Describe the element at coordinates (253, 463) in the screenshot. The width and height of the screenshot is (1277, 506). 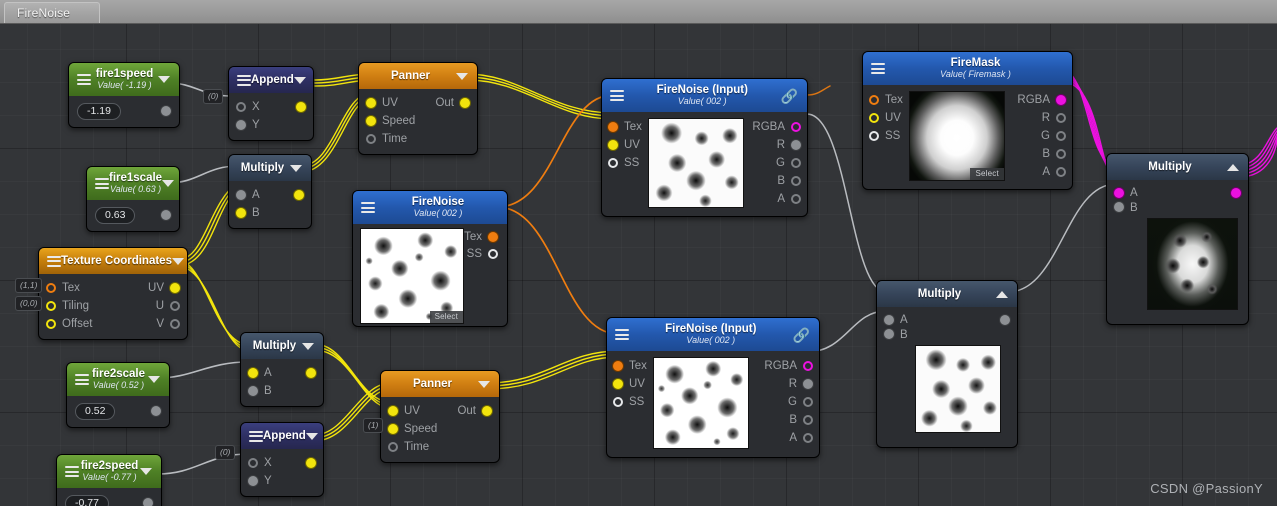
I see `input-pin-x` at that location.